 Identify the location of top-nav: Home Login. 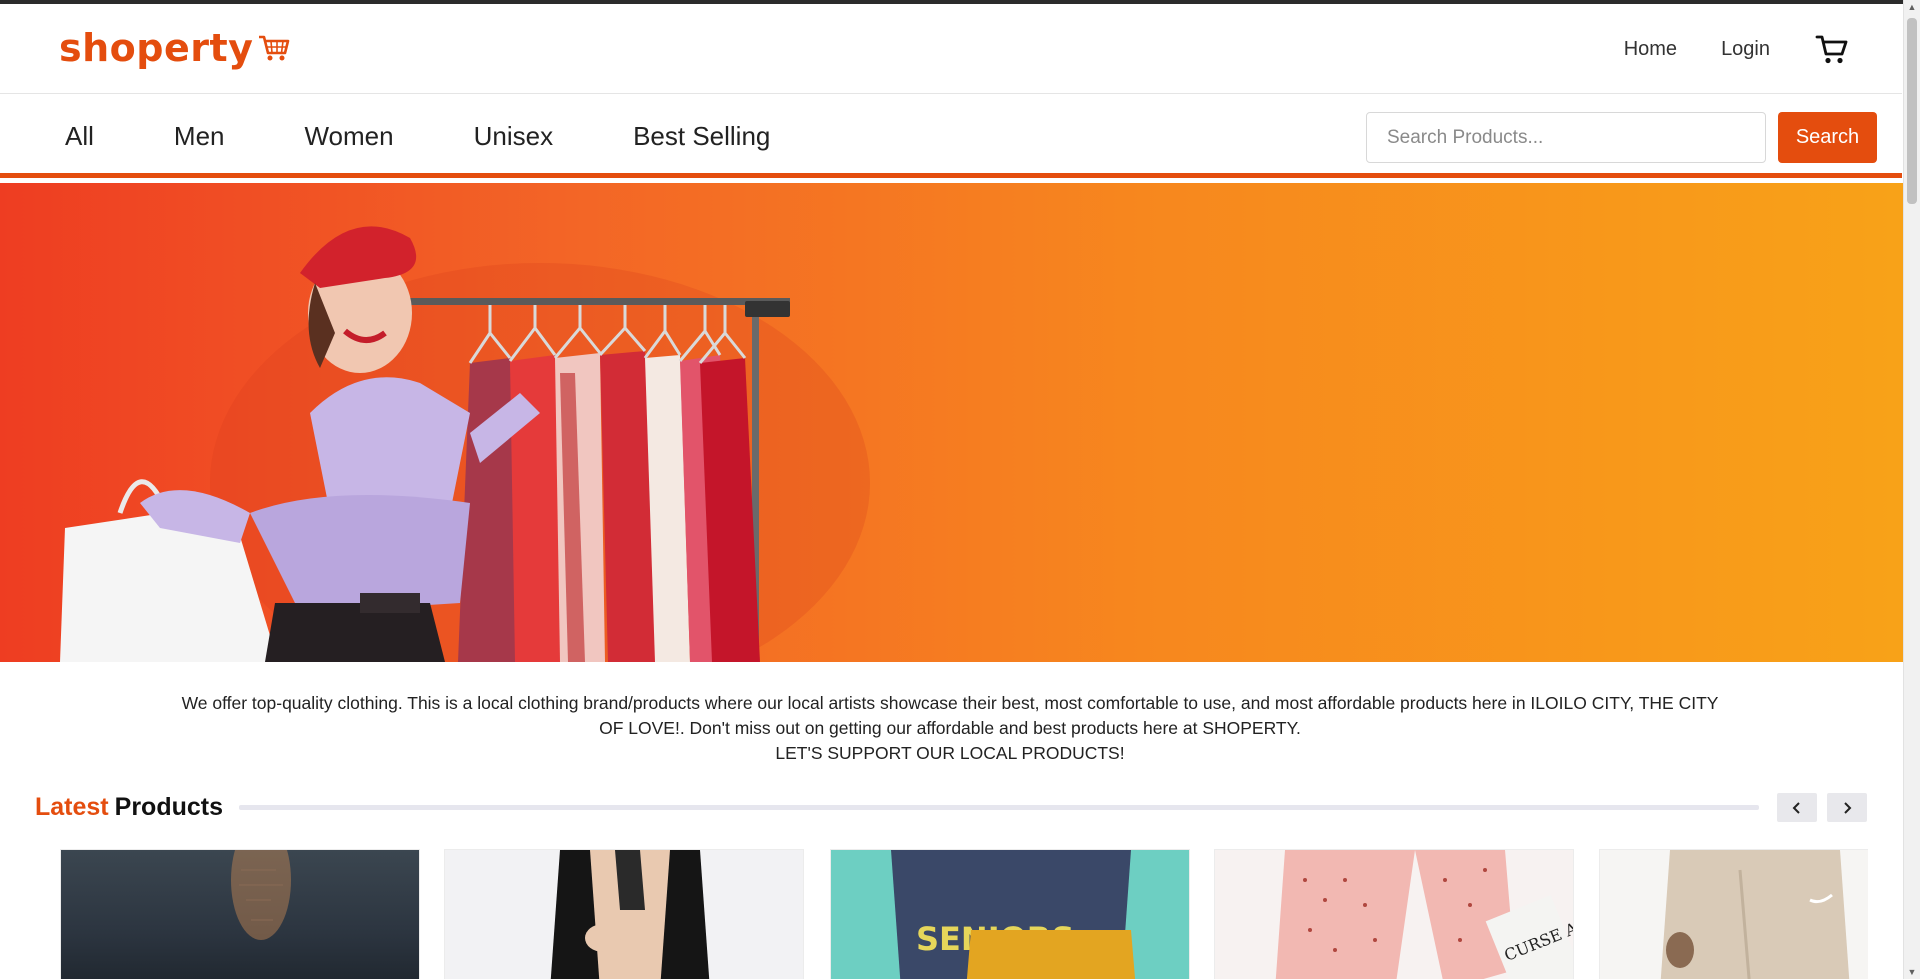
(1737, 49).